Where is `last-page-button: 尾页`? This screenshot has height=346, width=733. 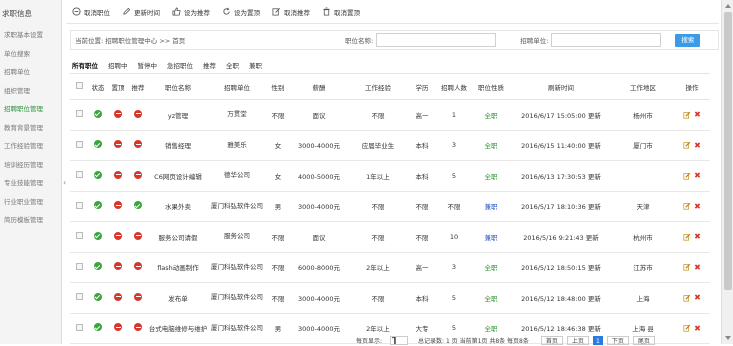
last-page-button: 尾页 is located at coordinates (643, 340).